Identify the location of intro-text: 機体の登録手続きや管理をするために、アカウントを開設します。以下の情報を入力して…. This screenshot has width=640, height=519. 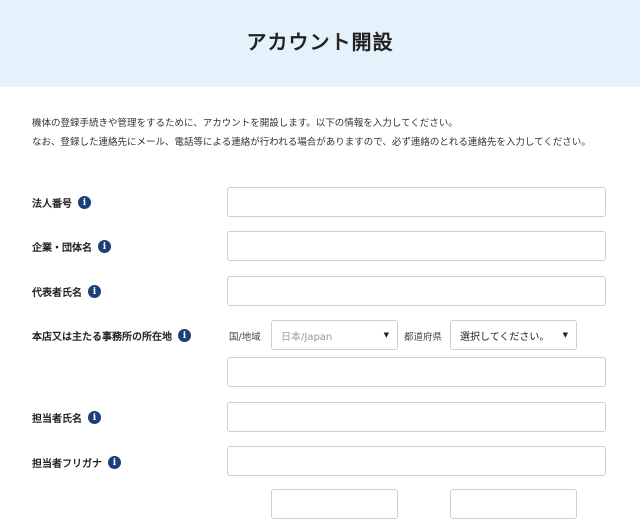
(332, 133).